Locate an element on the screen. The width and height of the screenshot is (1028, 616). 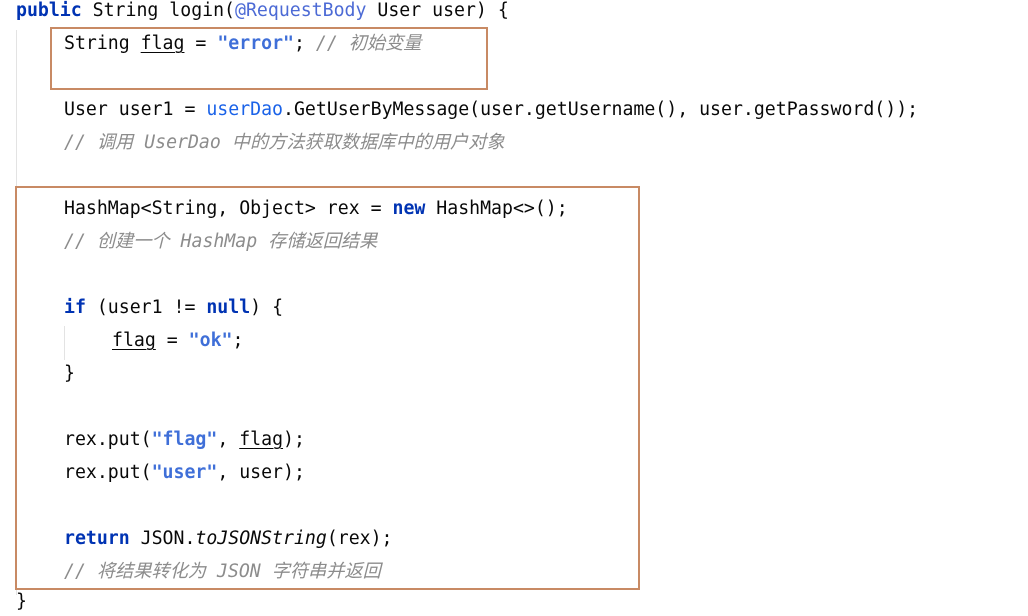
string-literal: "flag" is located at coordinates (184, 439).